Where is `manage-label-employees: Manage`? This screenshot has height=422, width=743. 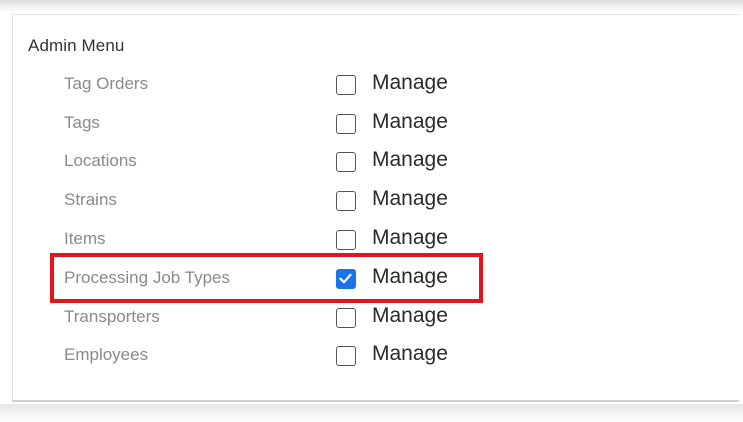
manage-label-employees: Manage is located at coordinates (410, 354).